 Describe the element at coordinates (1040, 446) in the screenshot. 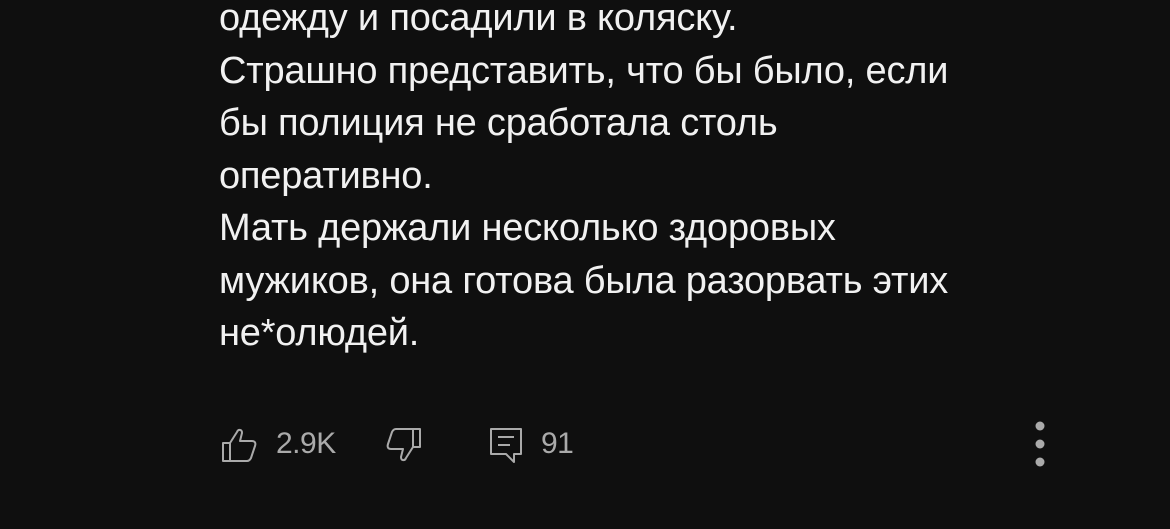

I see `more-vertical-icon` at that location.